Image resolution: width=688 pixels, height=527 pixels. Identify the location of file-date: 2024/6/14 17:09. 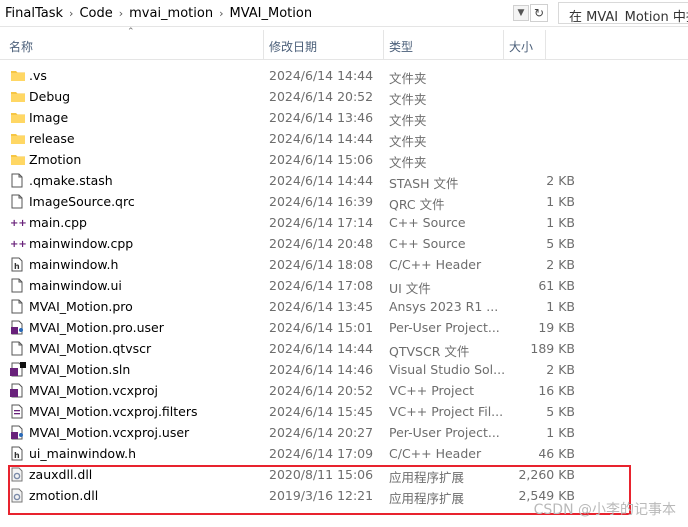
(321, 453).